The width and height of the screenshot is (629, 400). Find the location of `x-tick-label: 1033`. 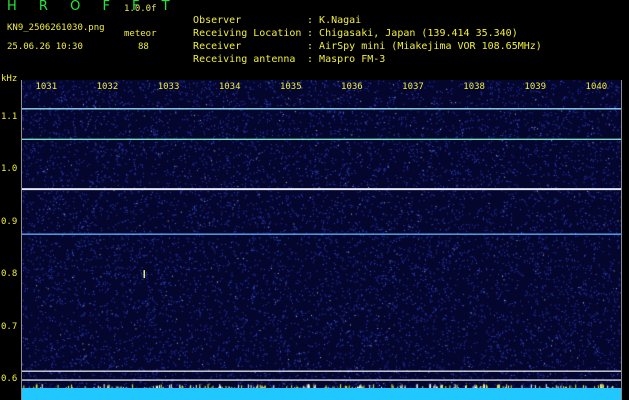

x-tick-label: 1033 is located at coordinates (168, 87).